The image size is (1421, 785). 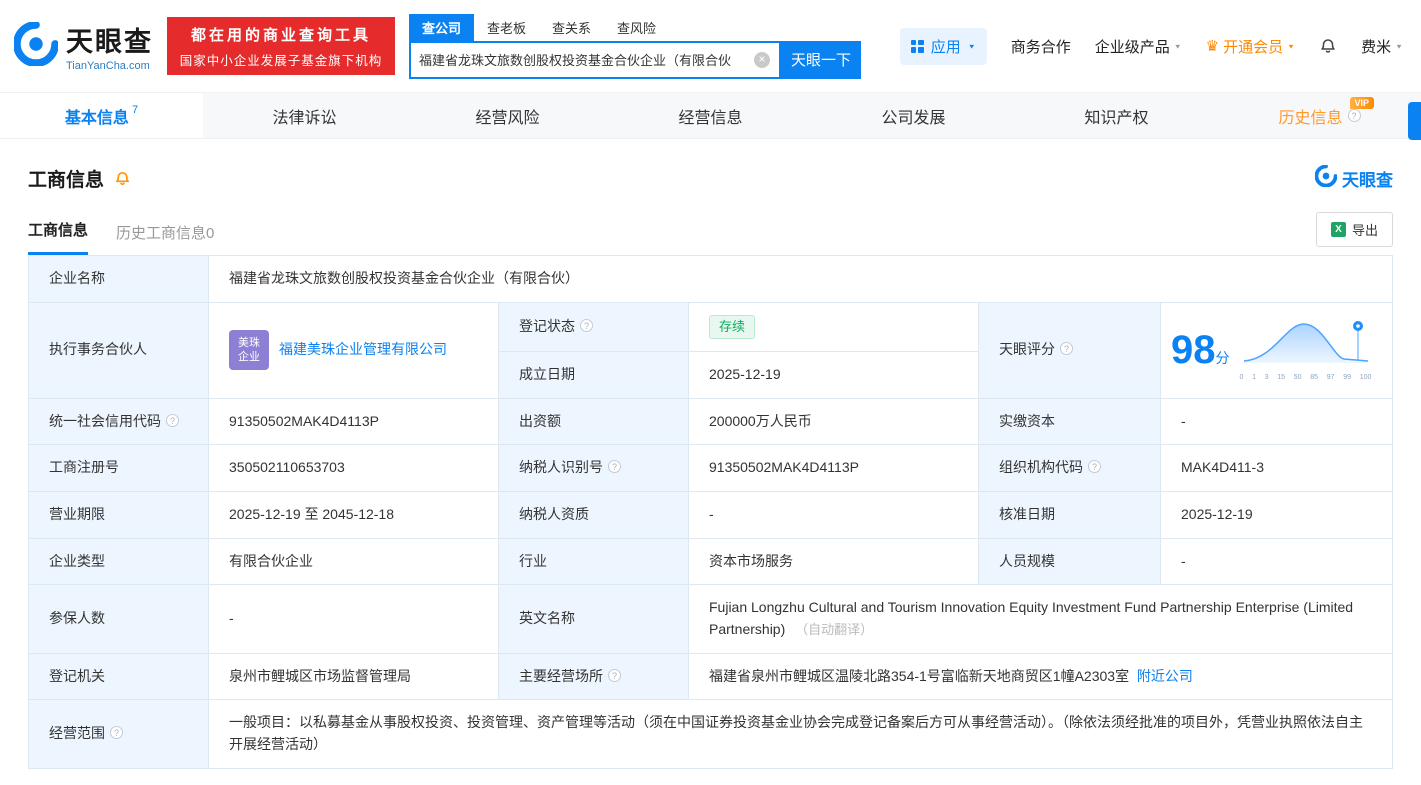 What do you see at coordinates (1250, 46) in the screenshot?
I see `nav-open-membership: ♛ 开通会员 ▼` at bounding box center [1250, 46].